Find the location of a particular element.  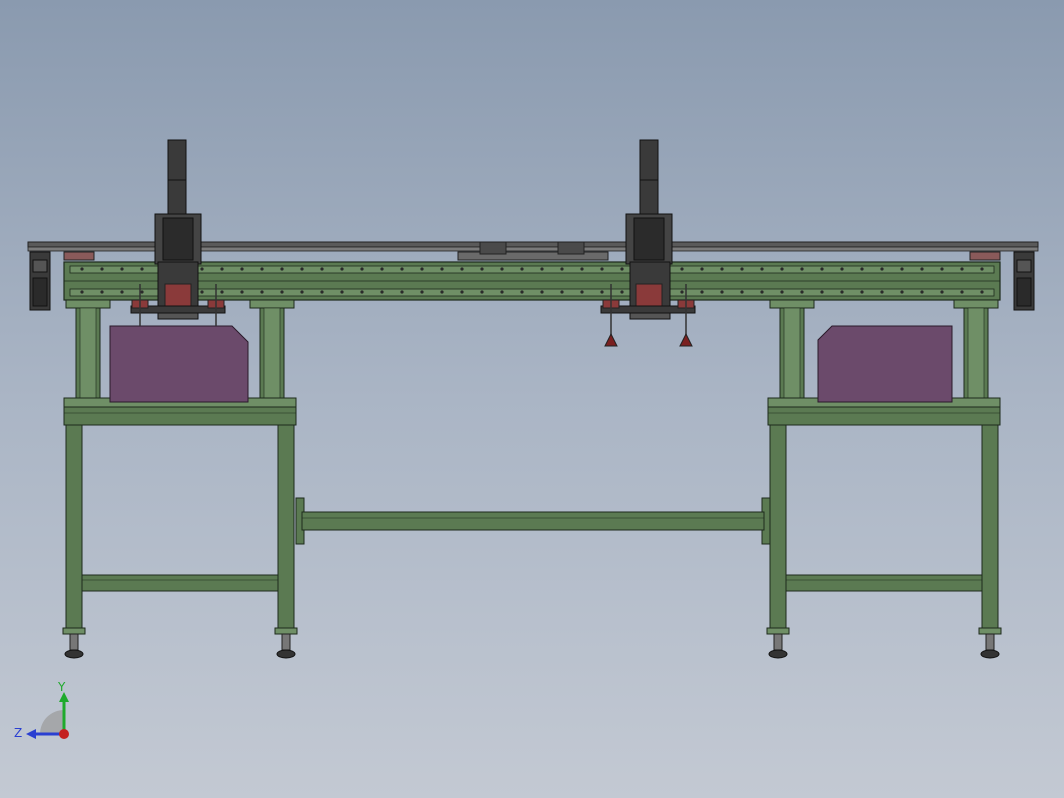

triad-origin-icon is located at coordinates (64, 734).